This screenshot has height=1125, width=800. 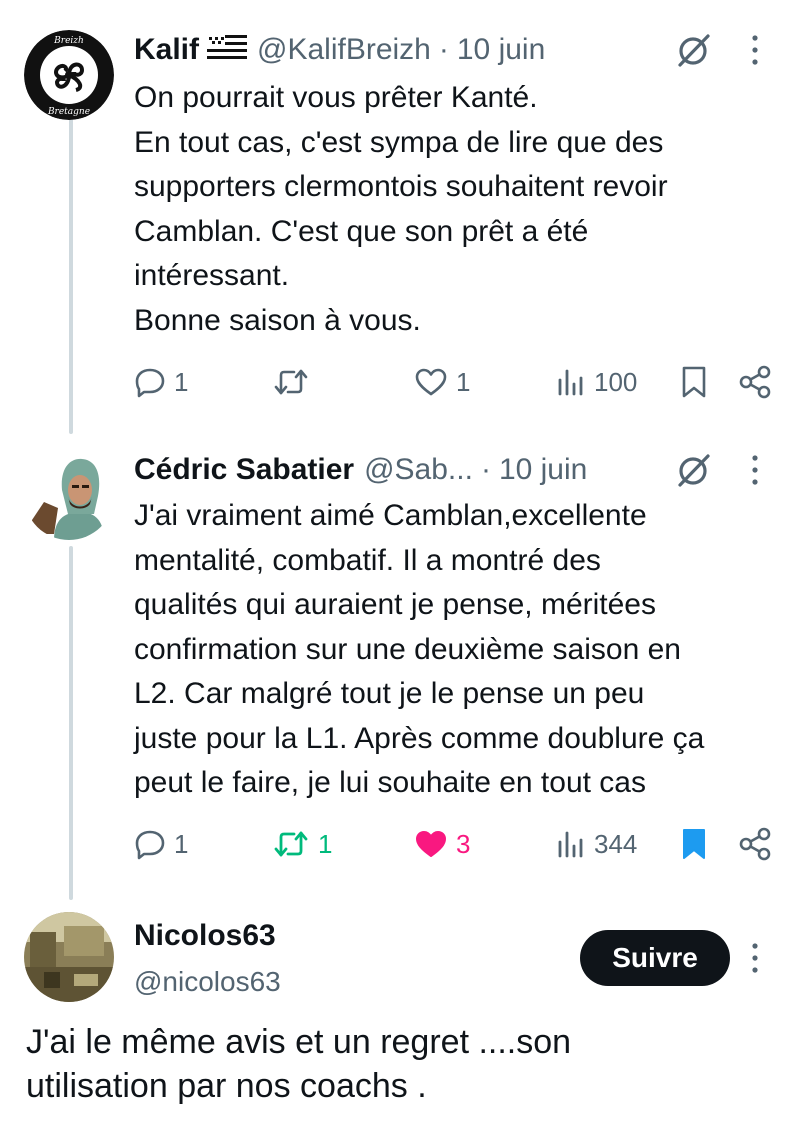 What do you see at coordinates (344, 50) in the screenshot?
I see `author-handle: @KalifBreizh` at bounding box center [344, 50].